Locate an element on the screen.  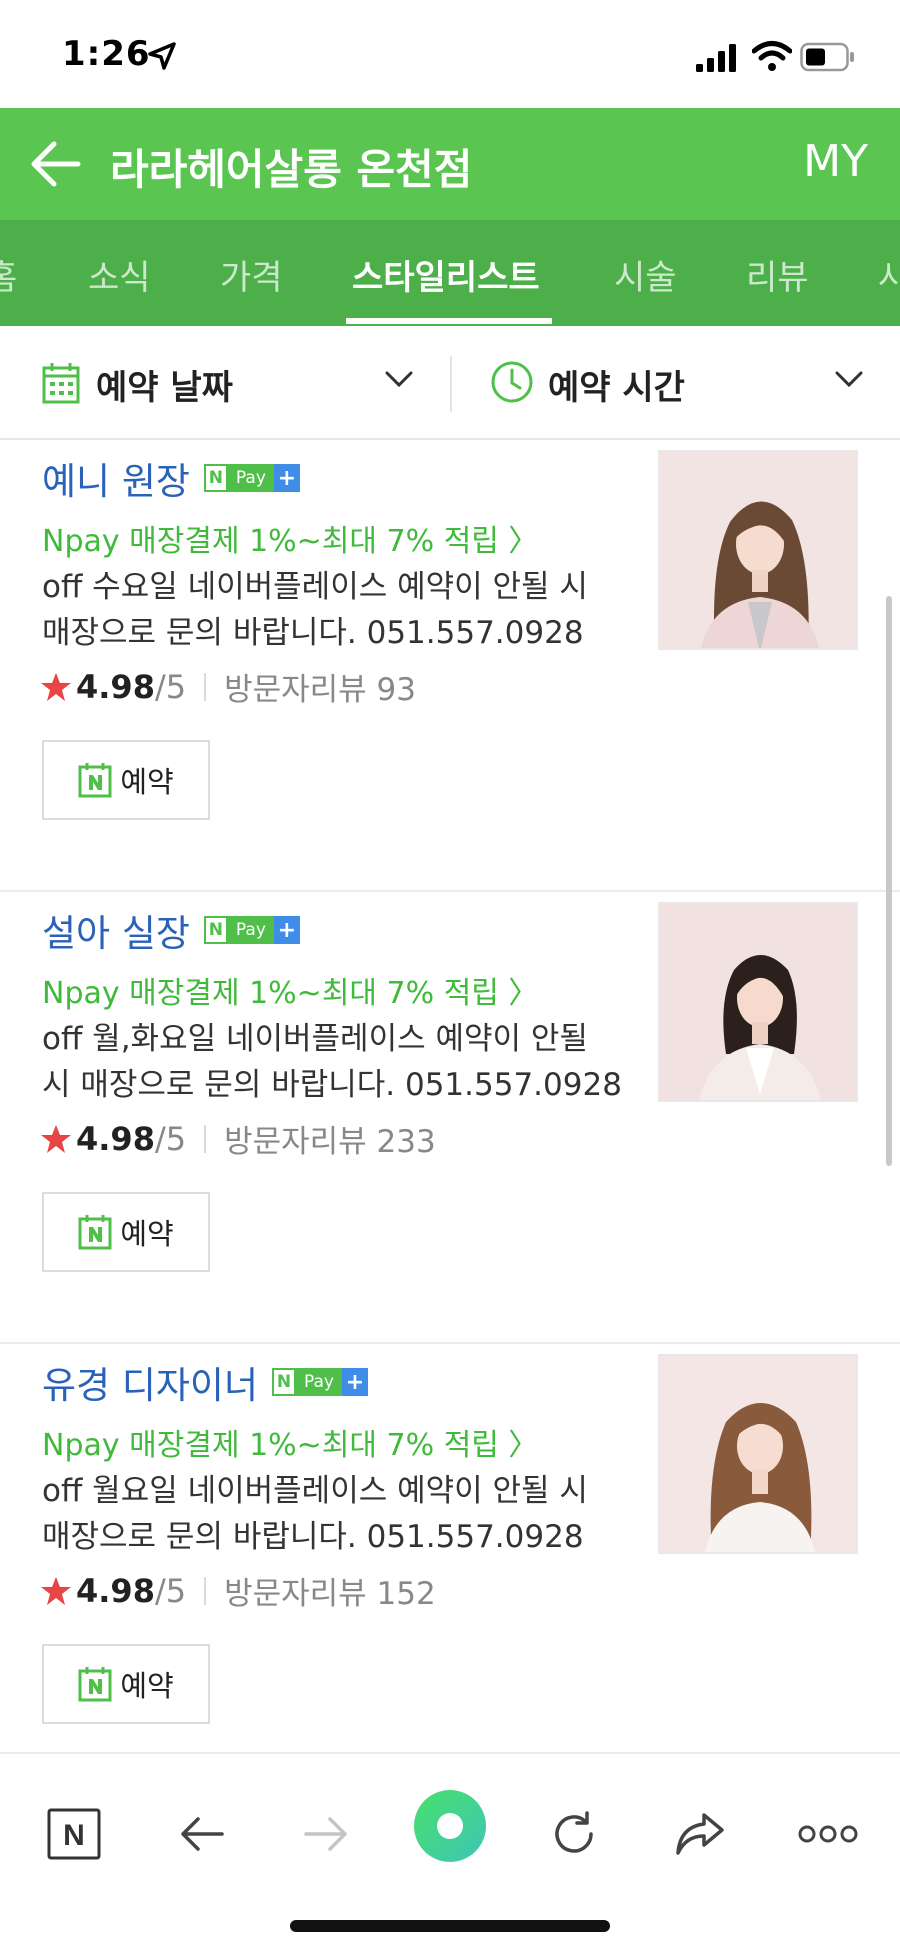
page-title: 라라헤어살롱 온천점 is located at coordinates (291, 169).